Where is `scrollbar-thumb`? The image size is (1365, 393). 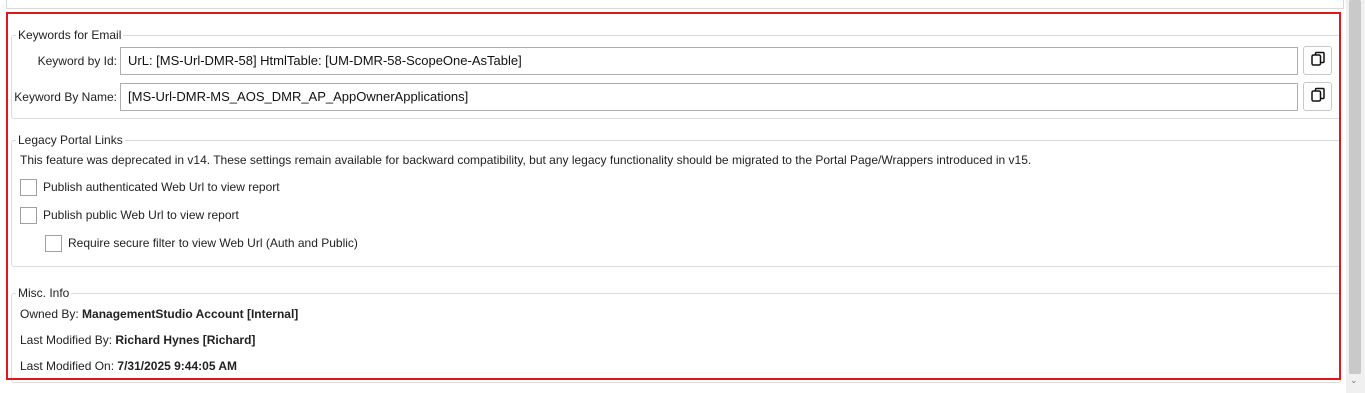
scrollbar-thumb is located at coordinates (1355, 187).